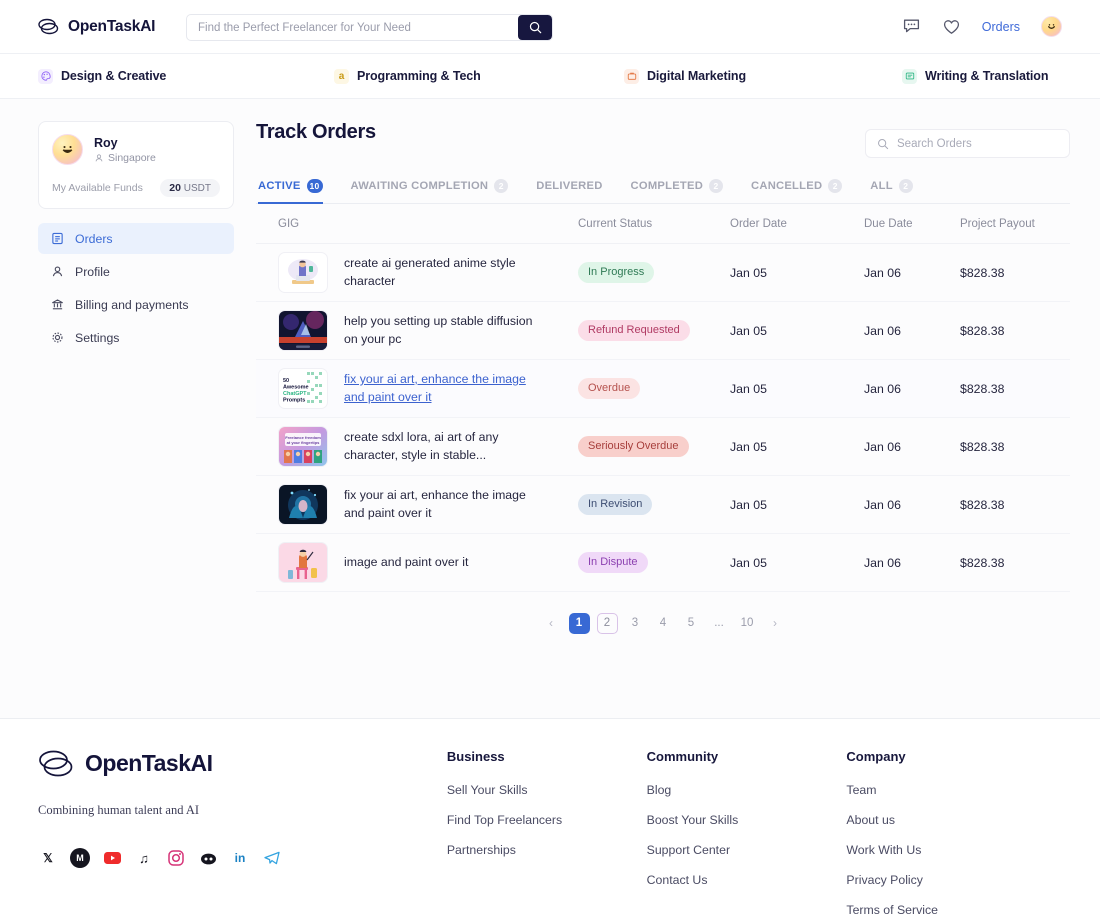  I want to click on chat-bubble-icon, so click(911, 26).